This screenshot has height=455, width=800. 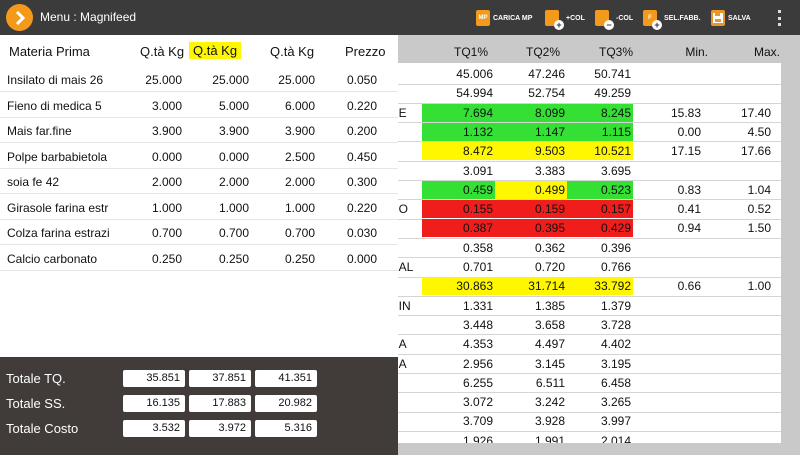 I want to click on overflow-menu-icon, so click(x=780, y=18).